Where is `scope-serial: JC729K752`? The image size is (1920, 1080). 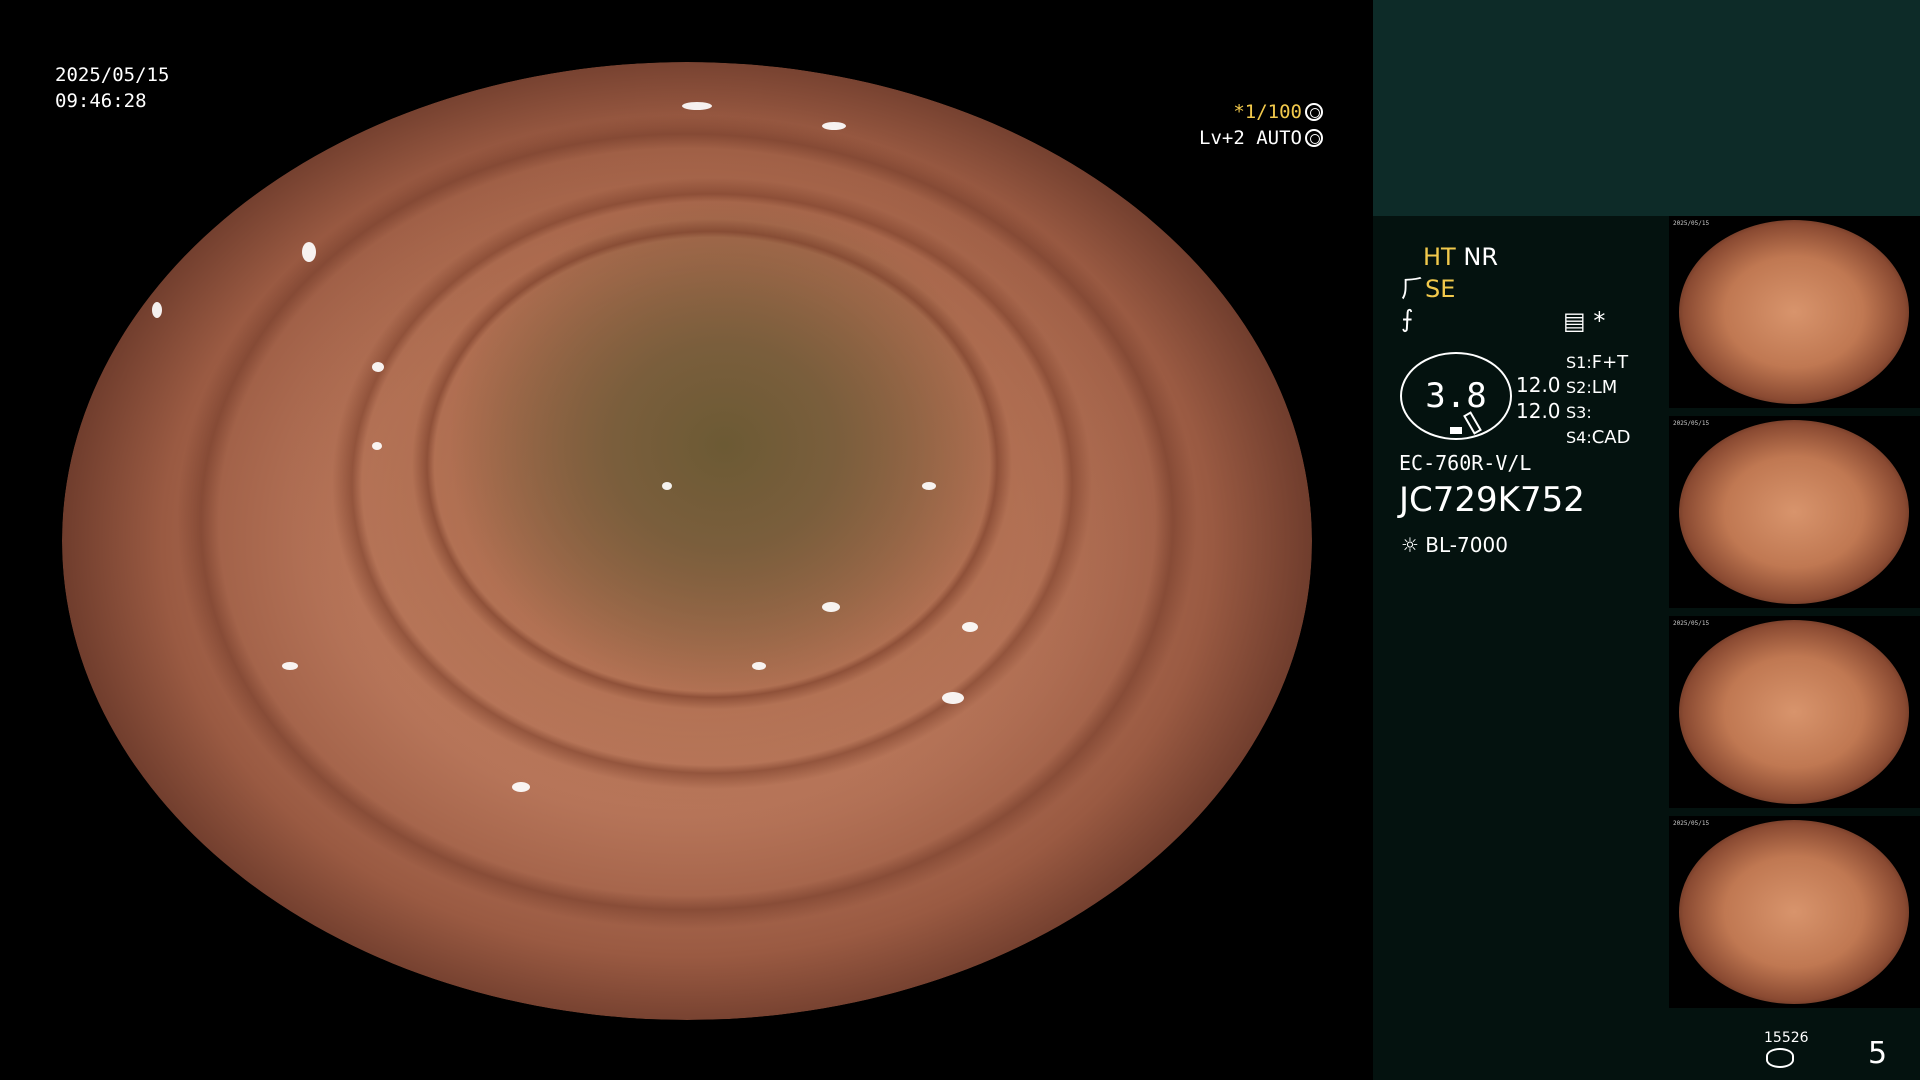 scope-serial: JC729K752 is located at coordinates (1492, 500).